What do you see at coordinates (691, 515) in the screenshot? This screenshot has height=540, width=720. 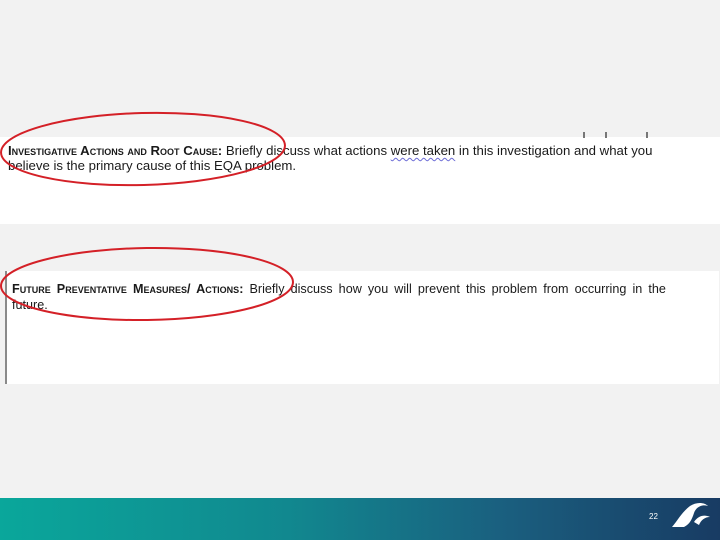 I see `wave-logo-icon` at bounding box center [691, 515].